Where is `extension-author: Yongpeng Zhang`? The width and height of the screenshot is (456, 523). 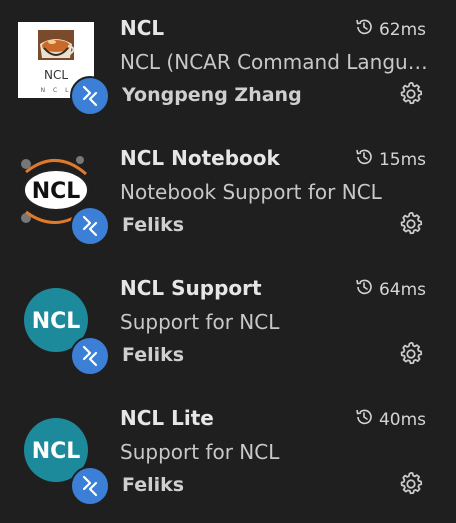
extension-author: Yongpeng Zhang is located at coordinates (212, 95).